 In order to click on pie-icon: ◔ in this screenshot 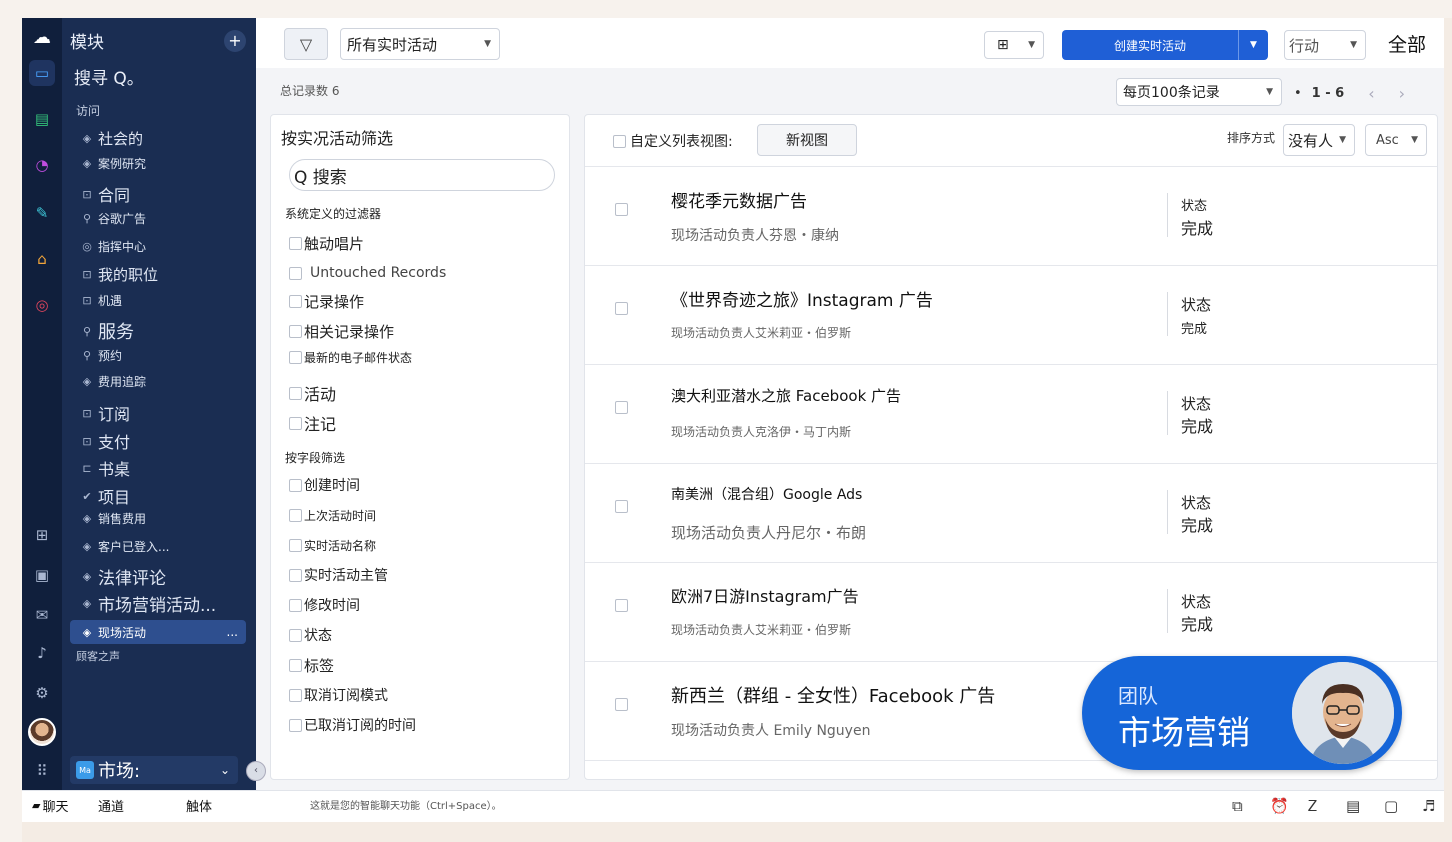, I will do `click(42, 165)`.